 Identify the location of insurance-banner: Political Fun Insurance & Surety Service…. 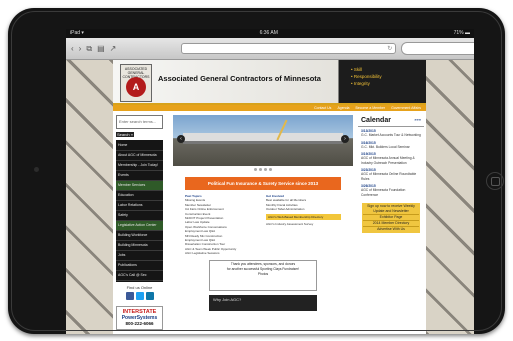
(263, 183).